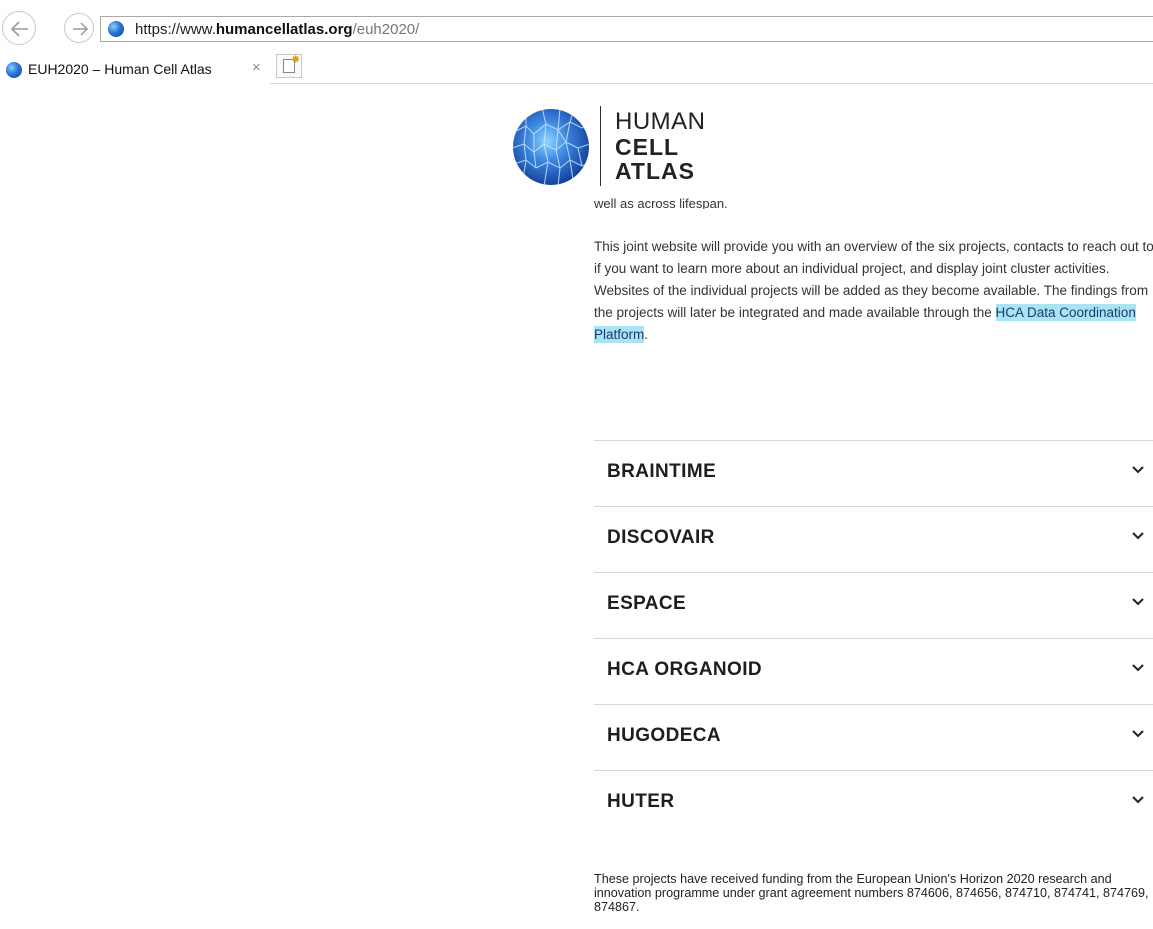  Describe the element at coordinates (612, 148) in the screenshot. I see `hca-logo: HUMAN CELL ATLAS` at that location.